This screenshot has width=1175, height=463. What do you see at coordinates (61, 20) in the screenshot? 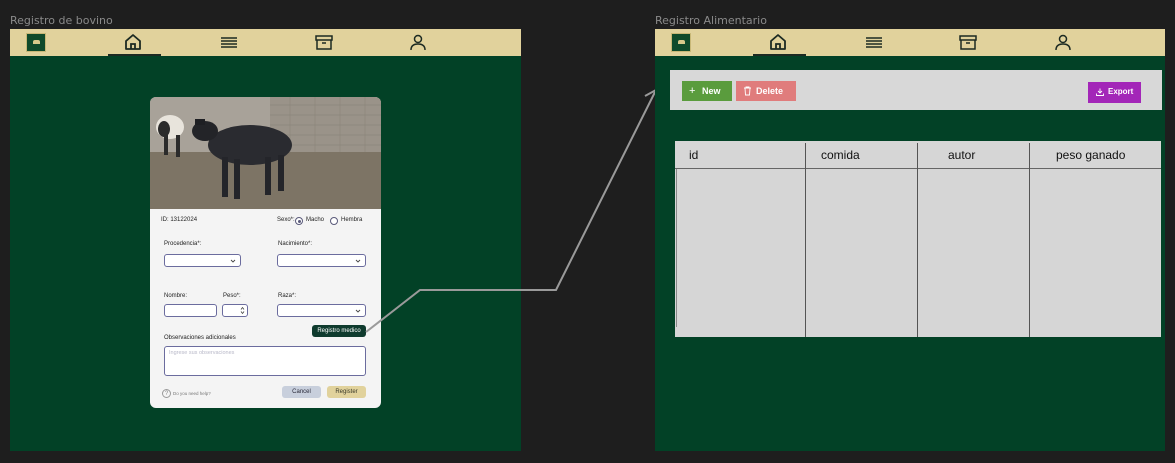
I see `frame-label-registro-bovino: Registro de bovino` at bounding box center [61, 20].